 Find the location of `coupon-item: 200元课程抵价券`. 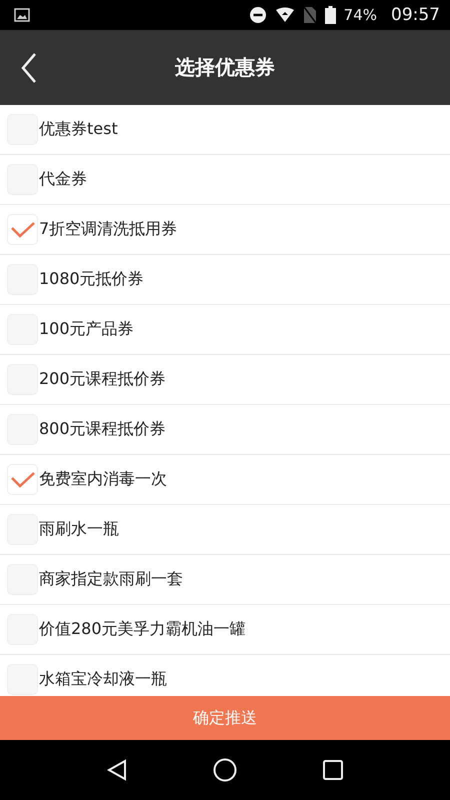

coupon-item: 200元课程抵价券 is located at coordinates (225, 380).